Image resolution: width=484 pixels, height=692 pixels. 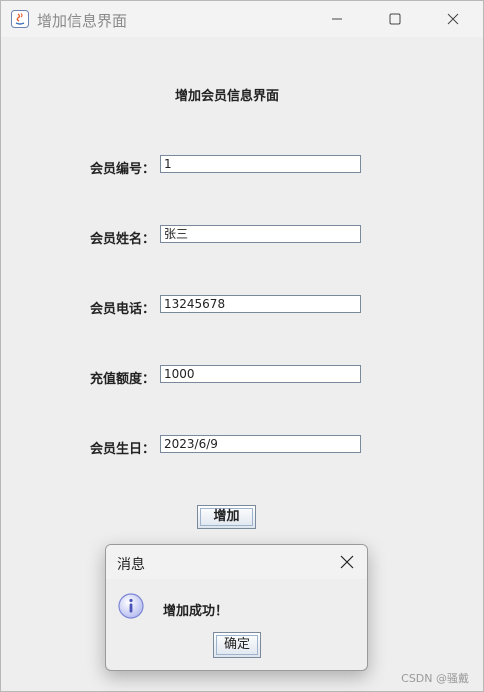 What do you see at coordinates (260, 374) in the screenshot?
I see `recharge-amount-input: 1000` at bounding box center [260, 374].